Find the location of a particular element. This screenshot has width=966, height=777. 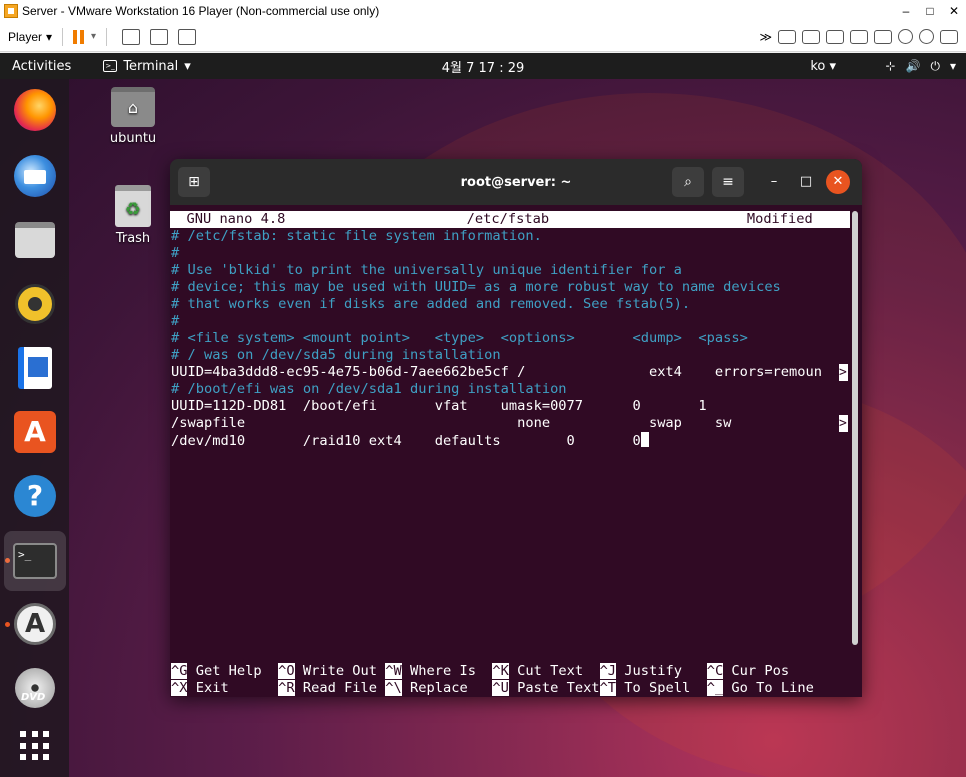

fstab-line-text: /dev/md10 /raid10 ext4 defaults 0 0 is located at coordinates (406, 441).